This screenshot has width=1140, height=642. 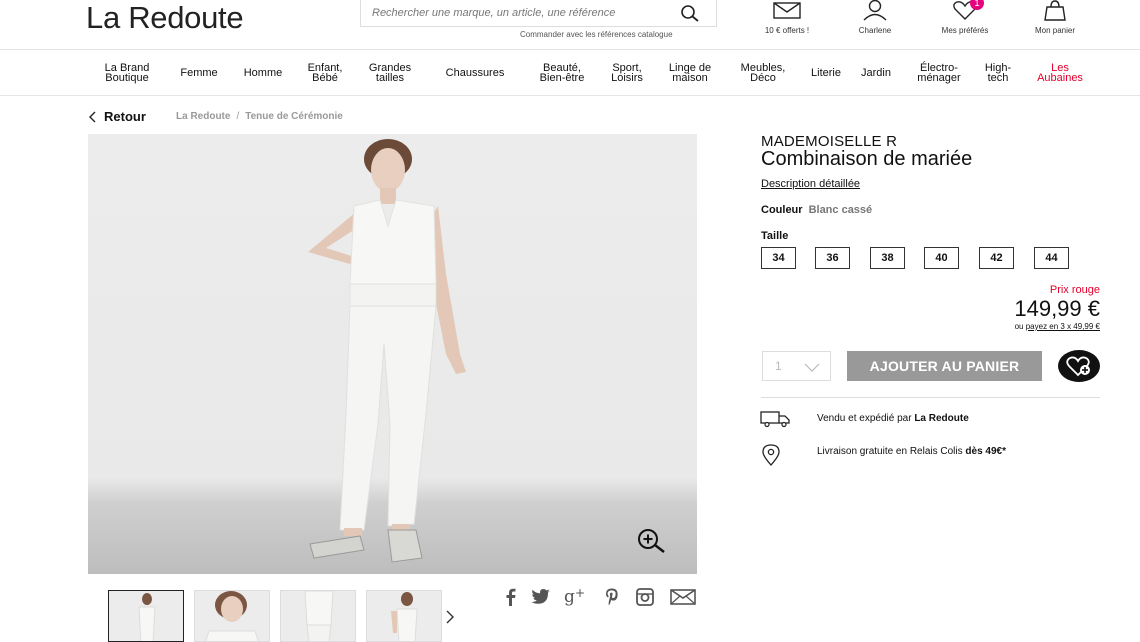 I want to click on nav-item-literie: Literie, so click(x=826, y=73).